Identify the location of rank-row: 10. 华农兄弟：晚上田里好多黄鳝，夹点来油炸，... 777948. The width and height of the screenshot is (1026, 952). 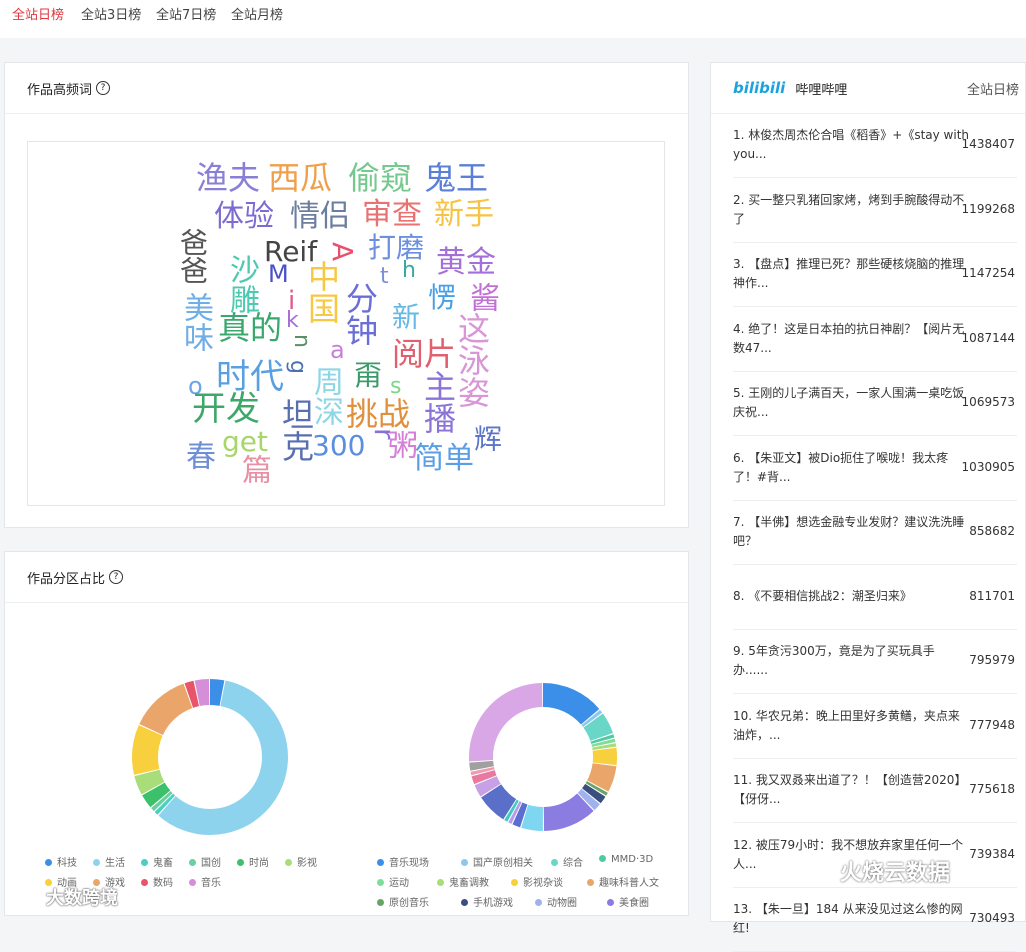
(875, 726).